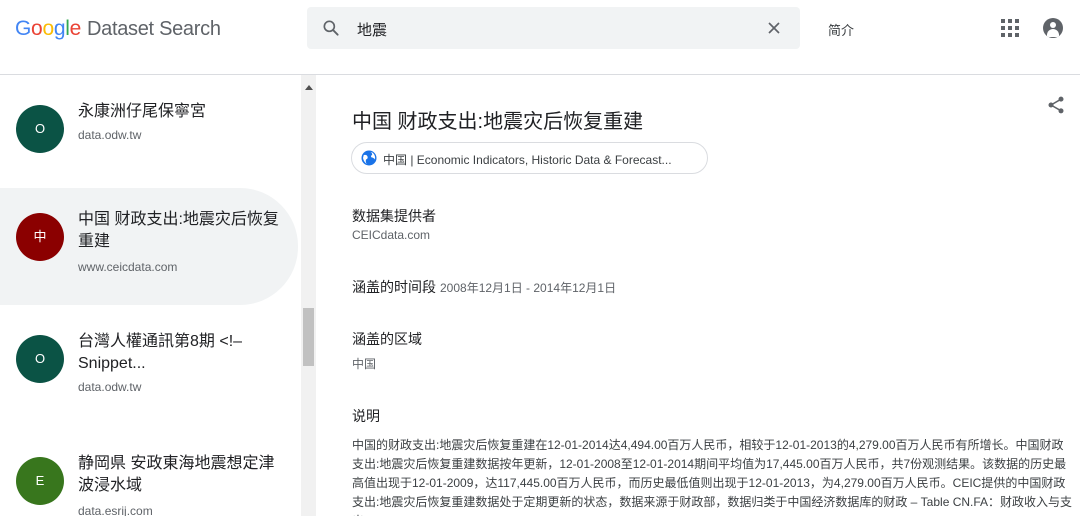 The height and width of the screenshot is (516, 1080). I want to click on search-box: 地震, so click(553, 28).